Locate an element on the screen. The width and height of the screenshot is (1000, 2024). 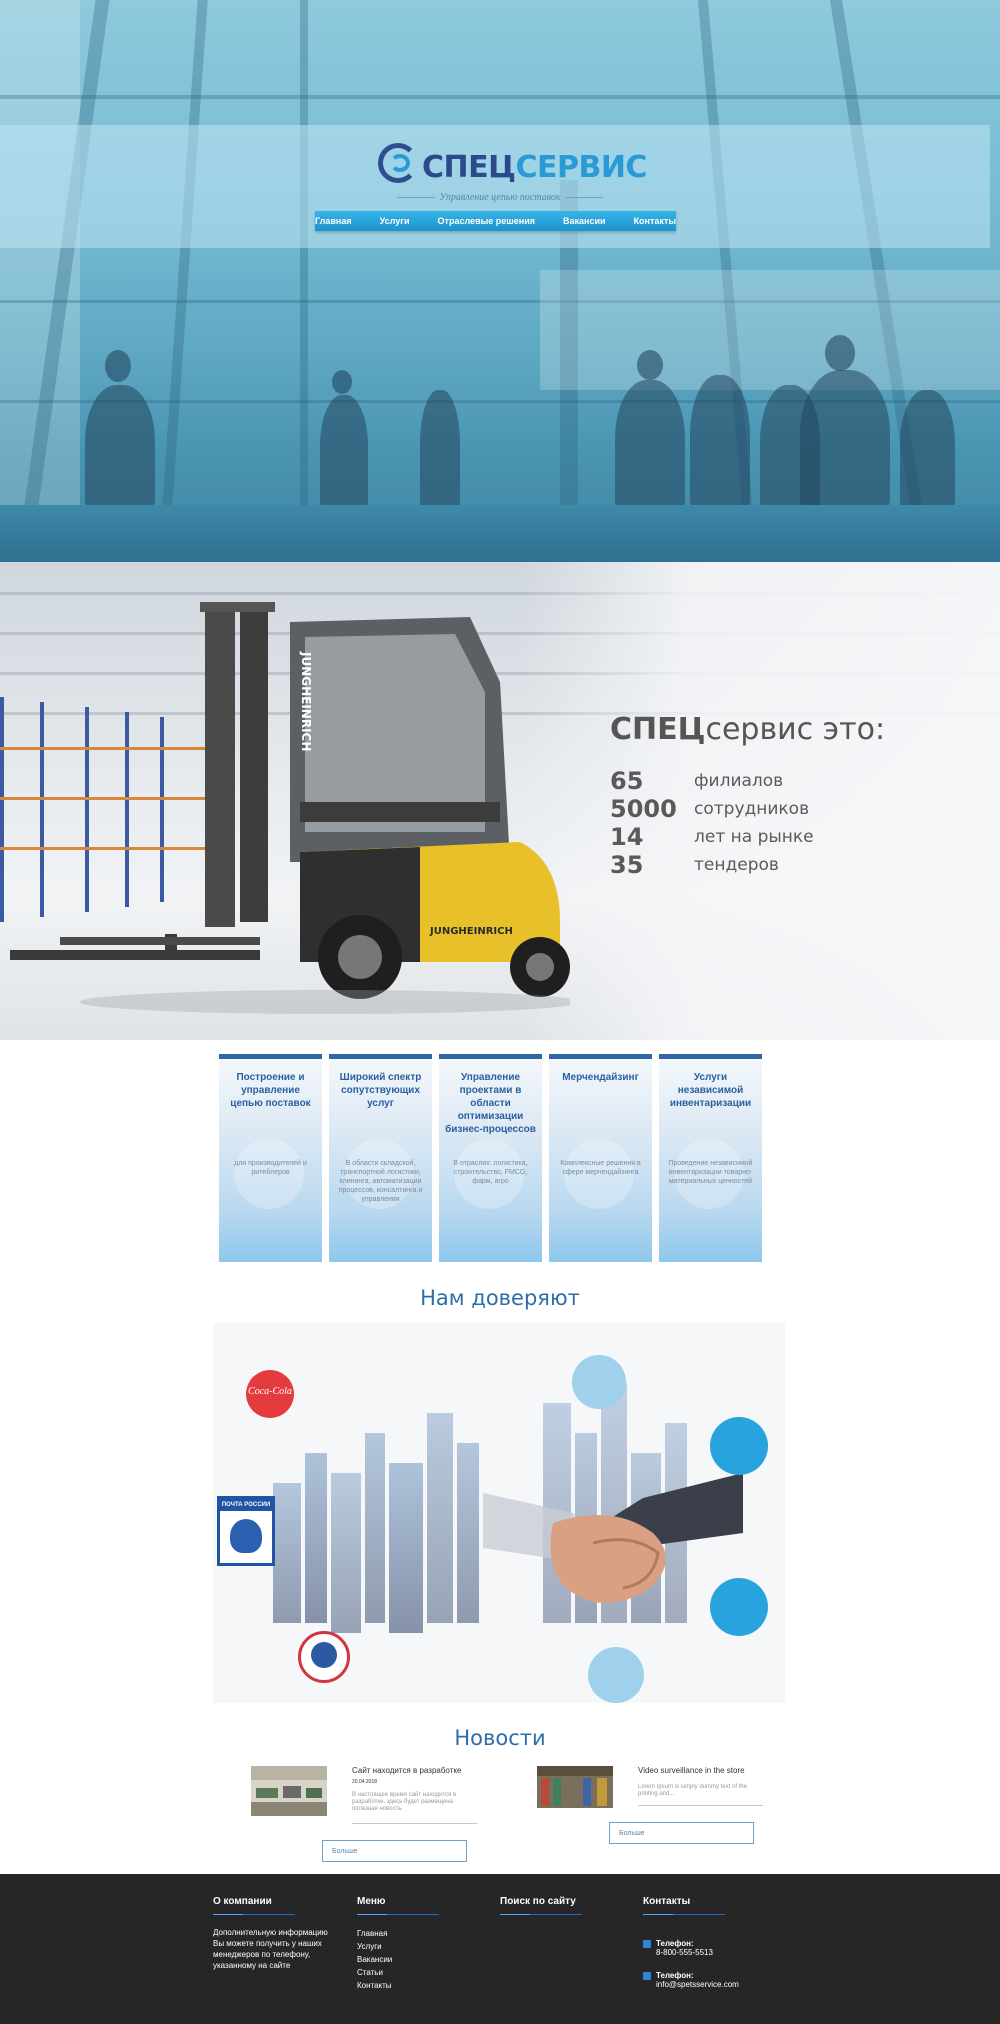
stat-row: 14 лет на рынке is located at coordinates (770, 837).